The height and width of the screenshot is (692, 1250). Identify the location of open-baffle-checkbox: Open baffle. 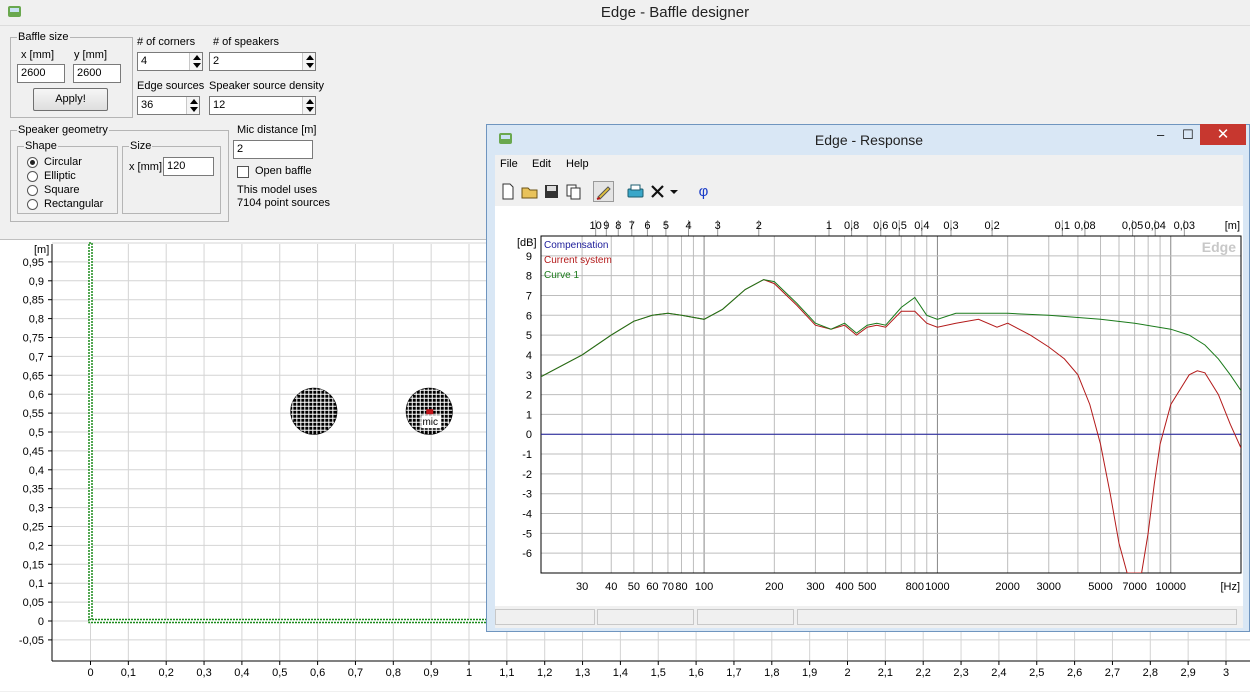
(282, 172).